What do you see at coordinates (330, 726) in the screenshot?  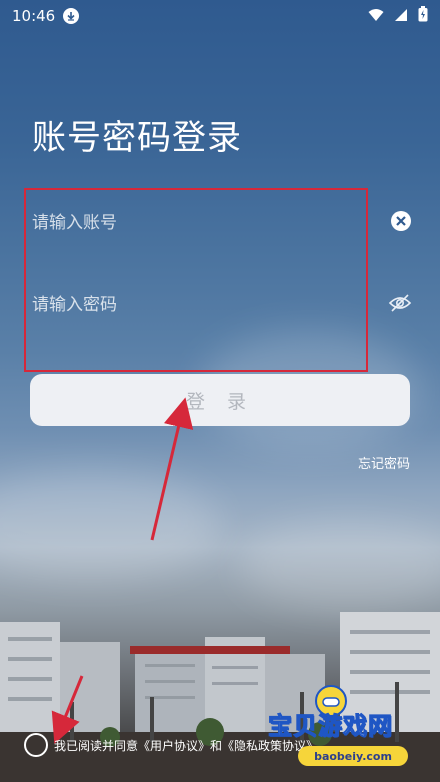 I see `watermark-text: 宝贝游戏网` at bounding box center [330, 726].